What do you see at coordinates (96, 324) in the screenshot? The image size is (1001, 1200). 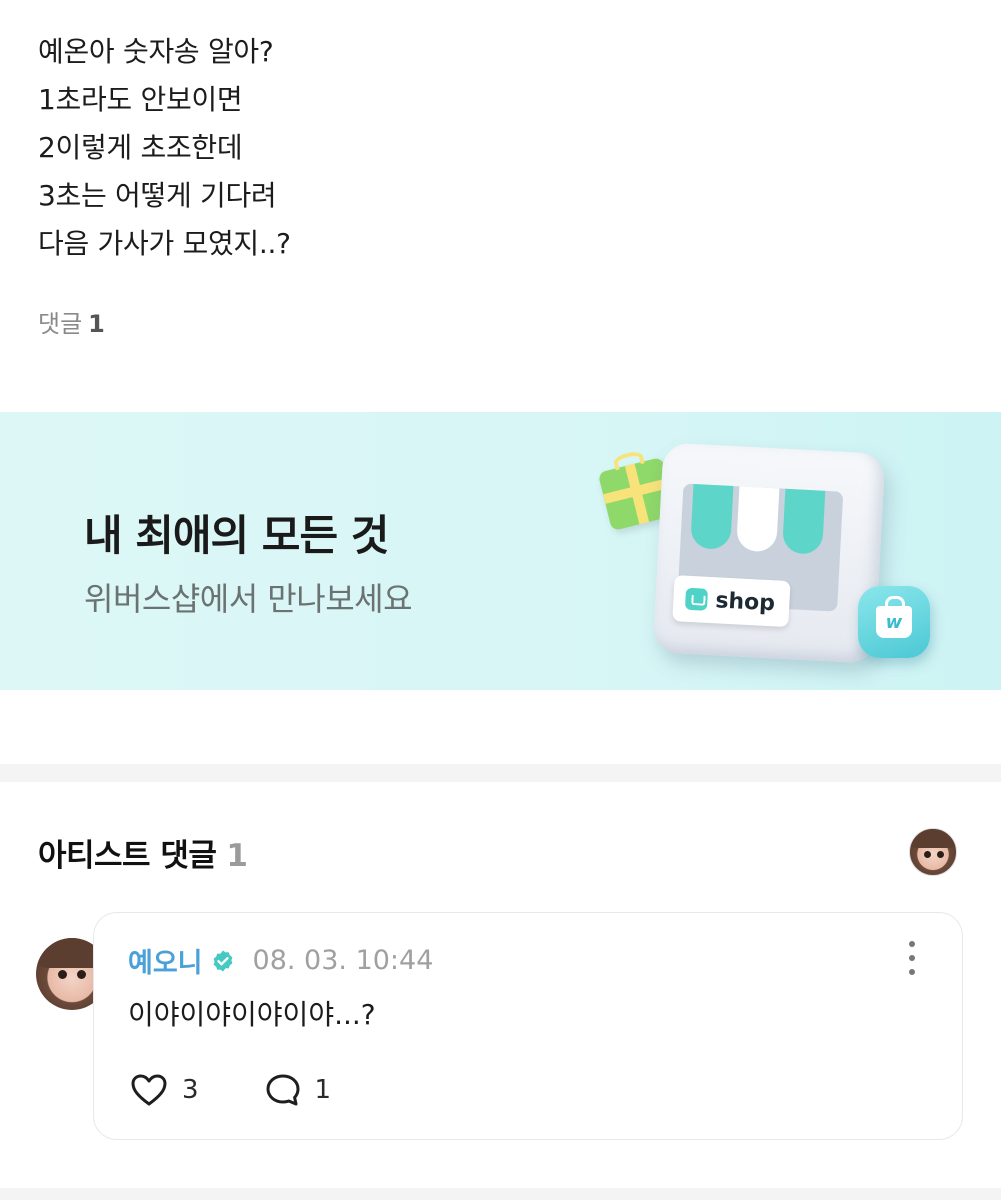 I see `comment-count-value: 1` at bounding box center [96, 324].